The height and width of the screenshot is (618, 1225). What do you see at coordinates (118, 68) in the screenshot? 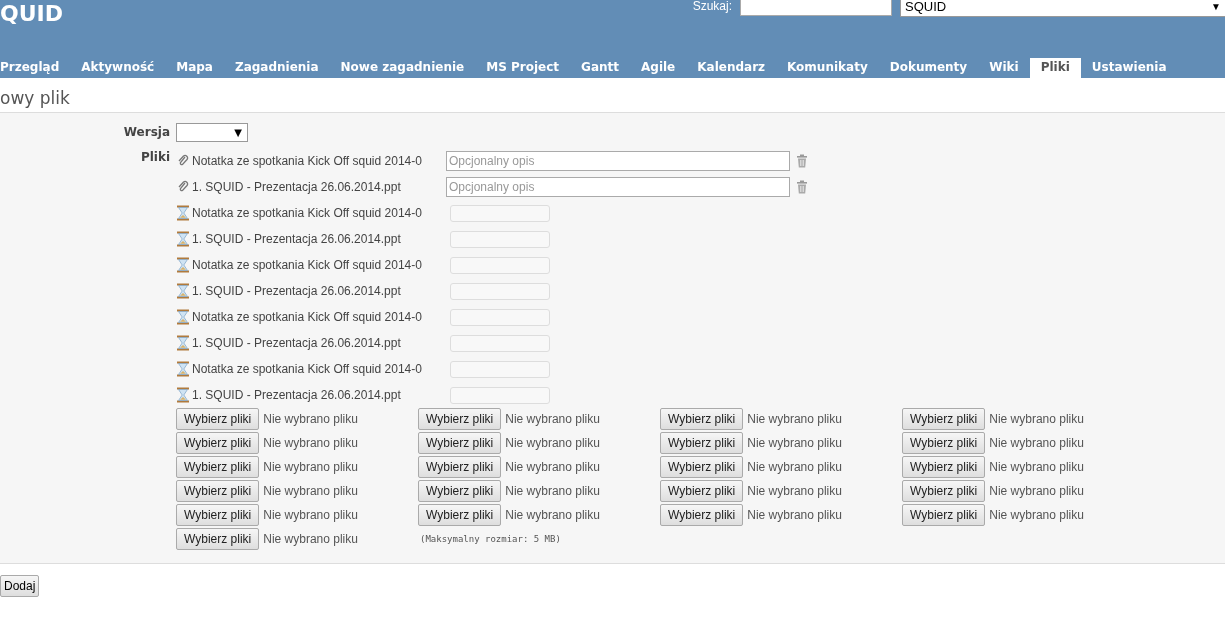
I see `nav-tab: Aktywność` at bounding box center [118, 68].